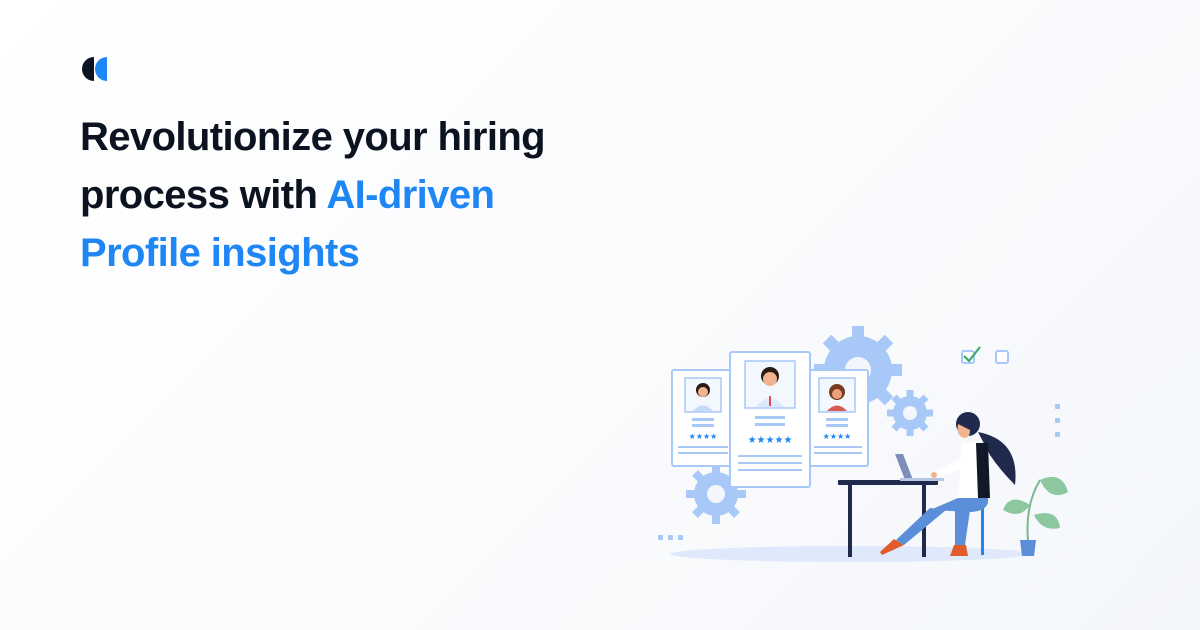 The width and height of the screenshot is (1200, 630). What do you see at coordinates (770, 419) in the screenshot?
I see `resume-card-icon: ★★★★★` at bounding box center [770, 419].